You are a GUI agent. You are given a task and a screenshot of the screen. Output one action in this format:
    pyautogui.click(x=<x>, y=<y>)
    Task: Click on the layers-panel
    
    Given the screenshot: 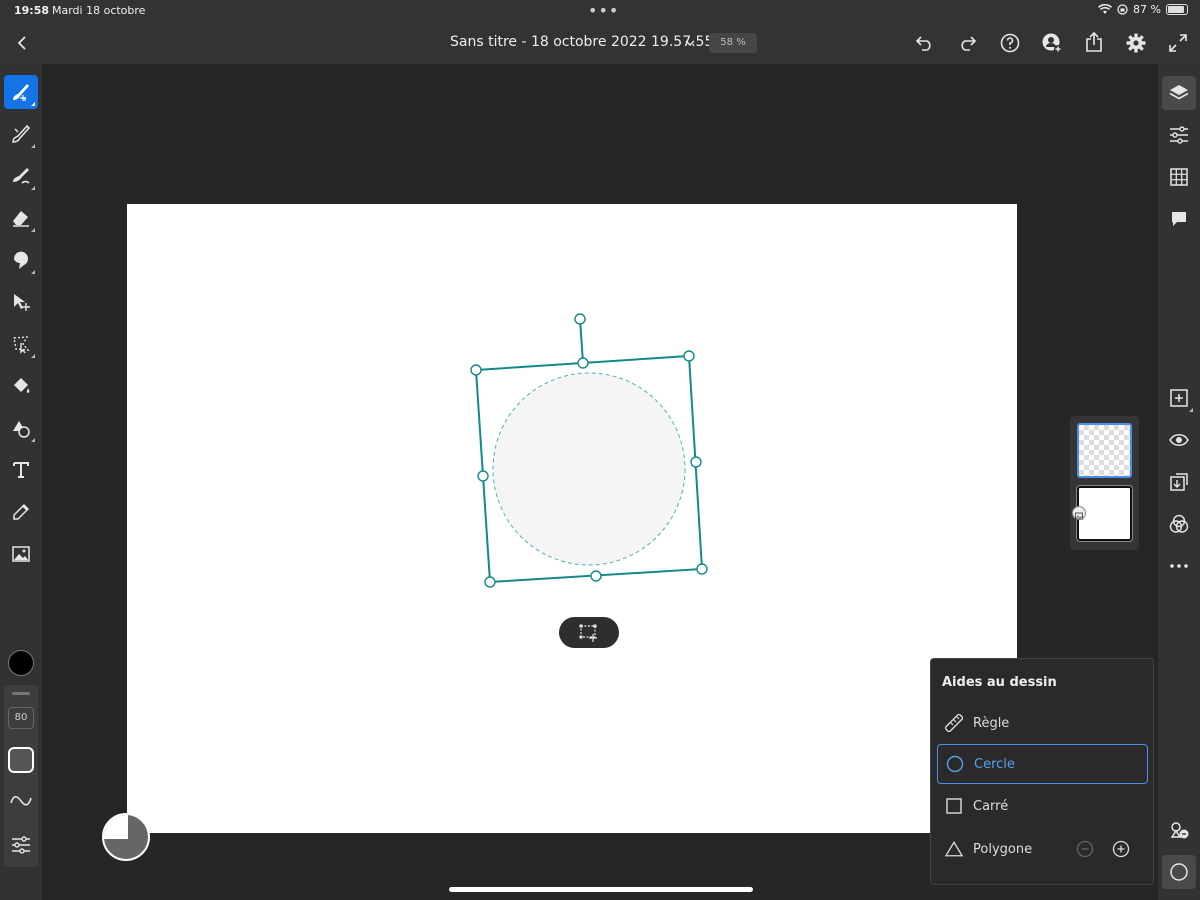 What is the action you would take?
    pyautogui.click(x=1104, y=483)
    